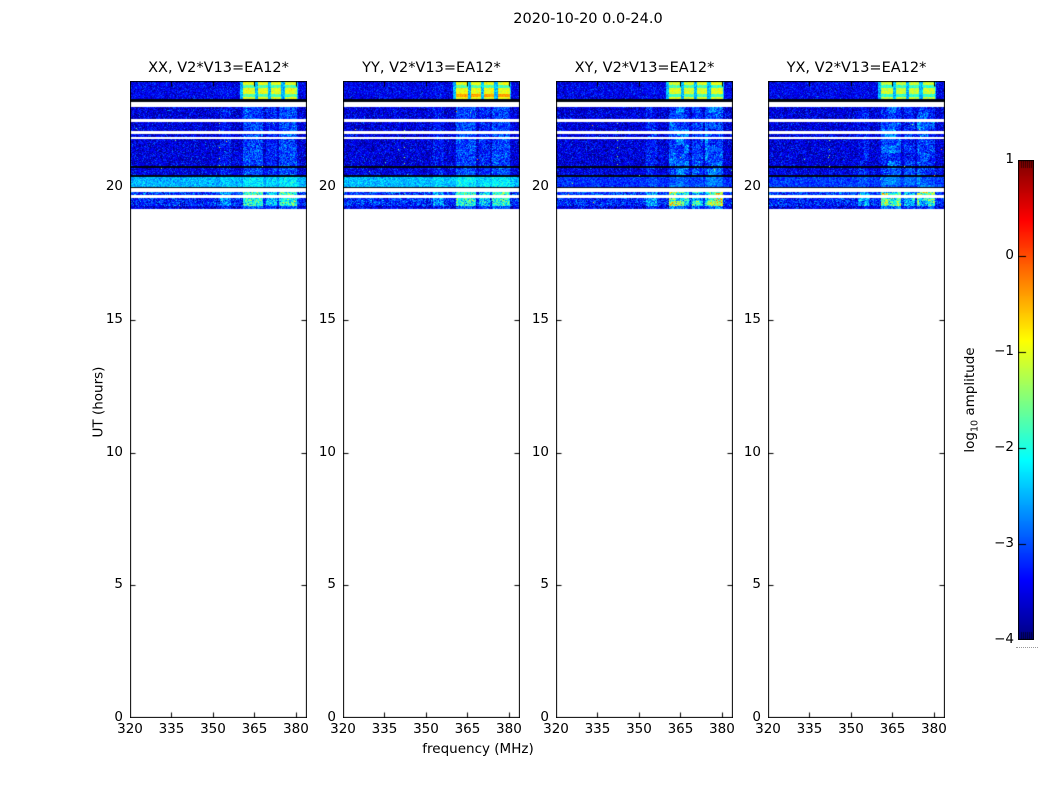 Image resolution: width=1050 pixels, height=800 pixels. What do you see at coordinates (856, 68) in the screenshot?
I see `panel-title-yx: YX, V2*V13=EA12*` at bounding box center [856, 68].